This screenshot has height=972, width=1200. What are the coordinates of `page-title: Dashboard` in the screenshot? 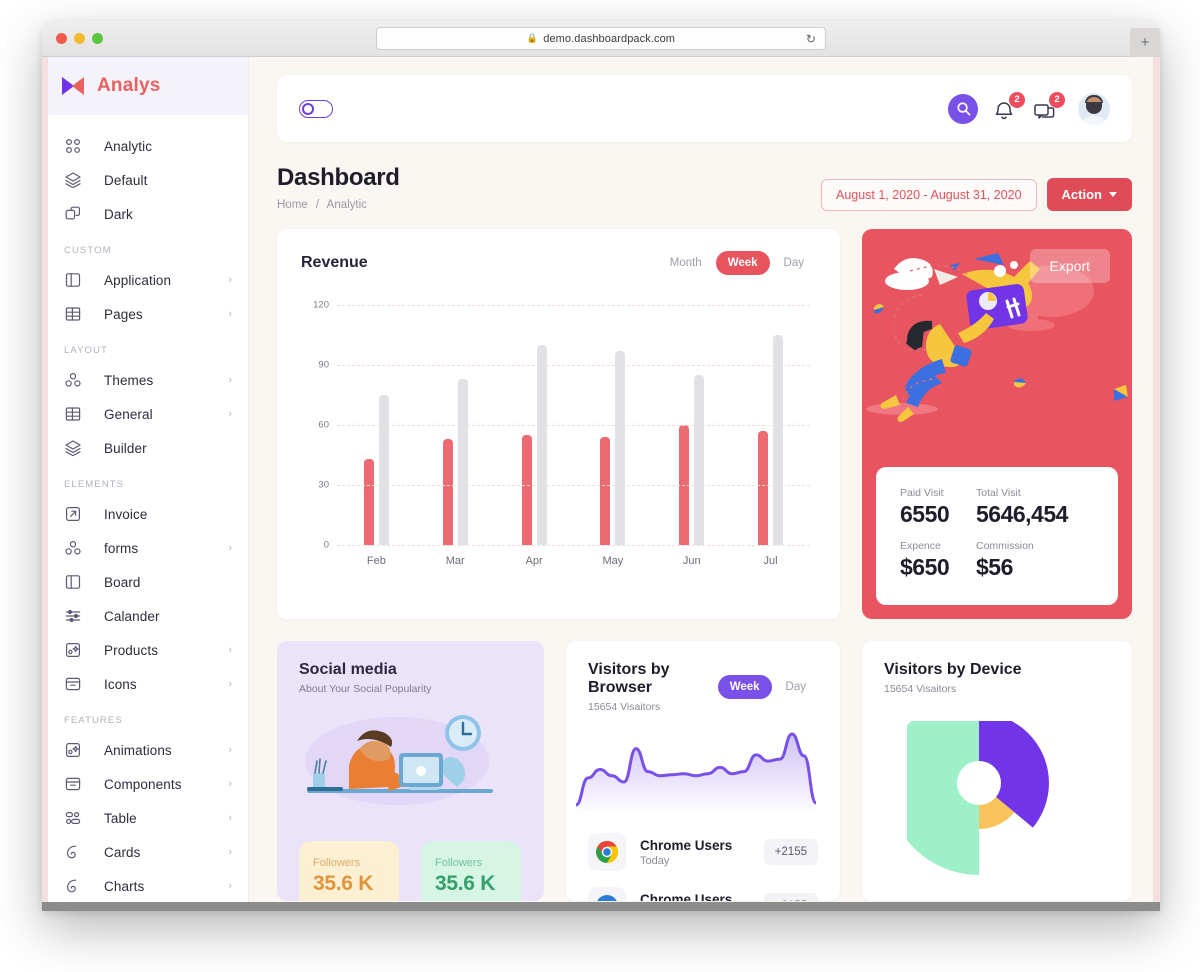 It's located at (338, 177).